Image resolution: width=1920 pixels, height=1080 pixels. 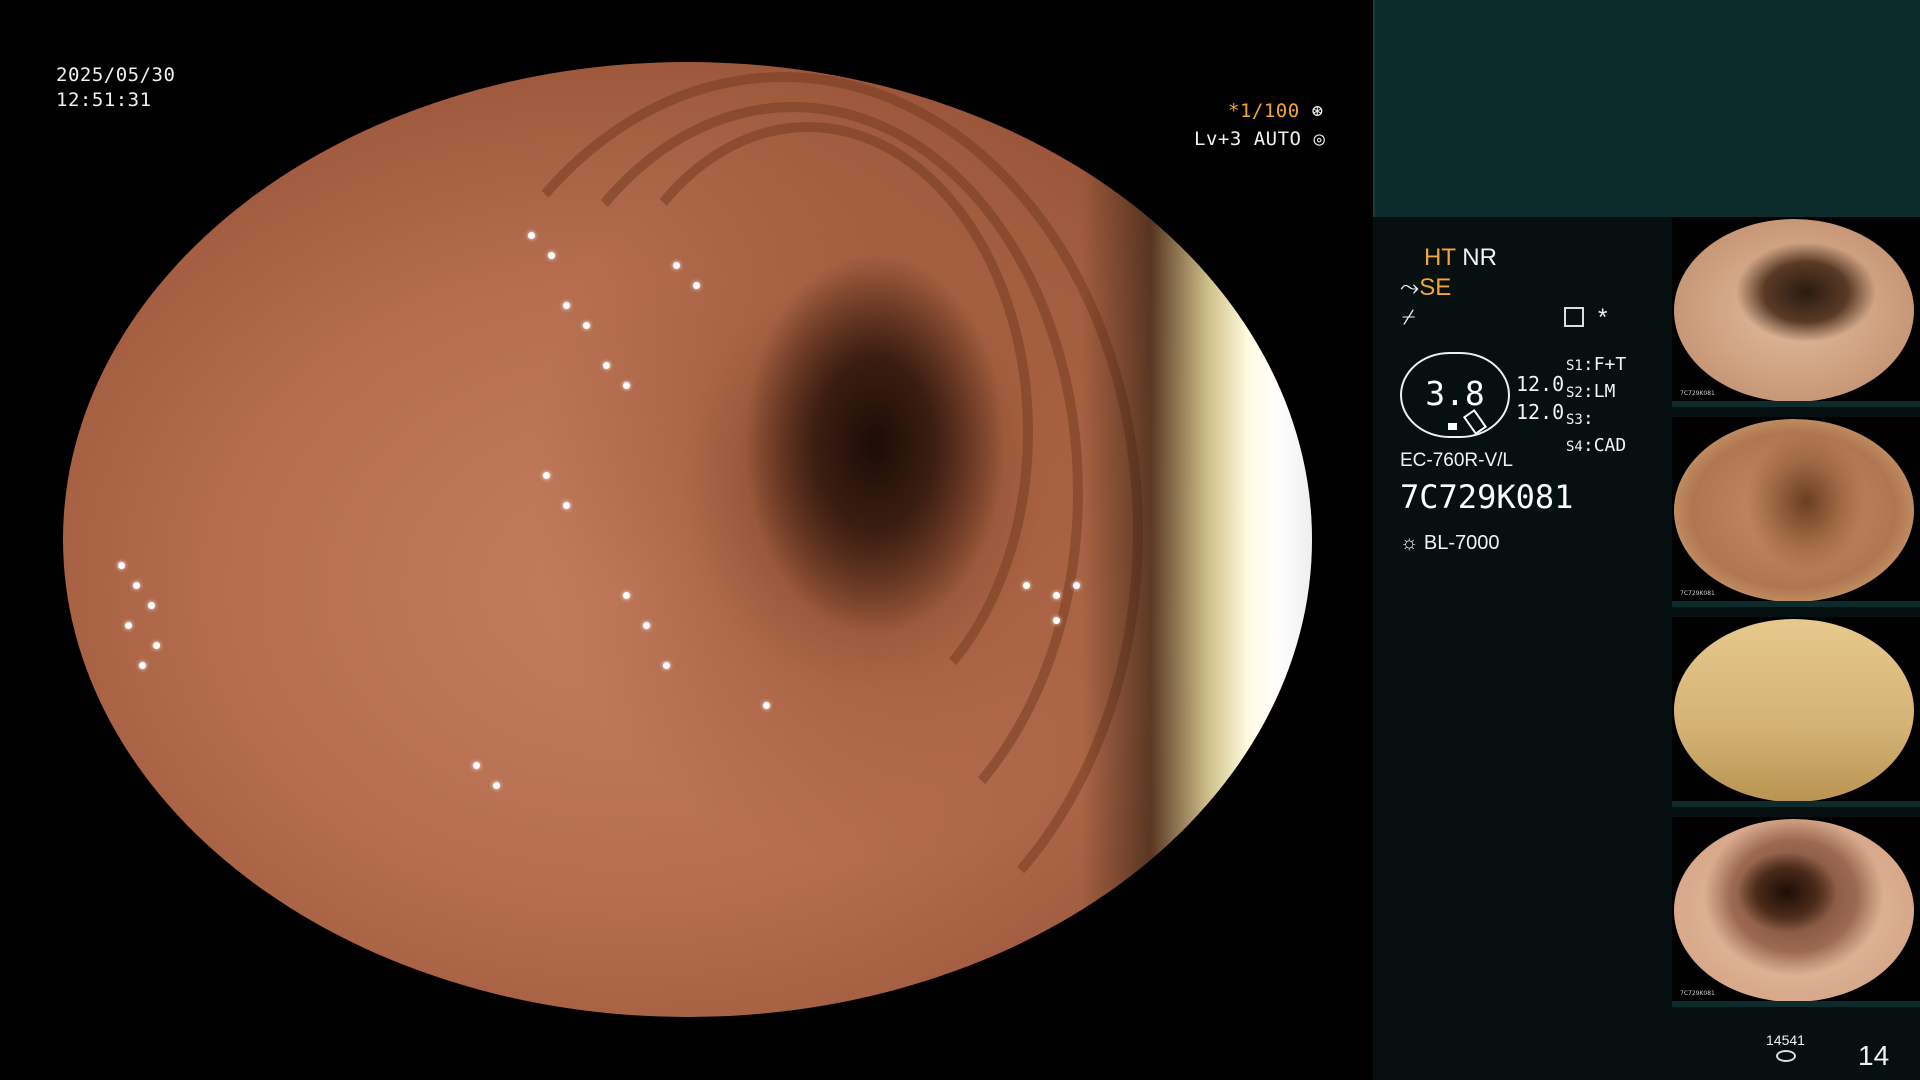 What do you see at coordinates (1596, 406) in the screenshot?
I see `switch-assignments: S1:F+T S2:LM S3: S4:CAD` at bounding box center [1596, 406].